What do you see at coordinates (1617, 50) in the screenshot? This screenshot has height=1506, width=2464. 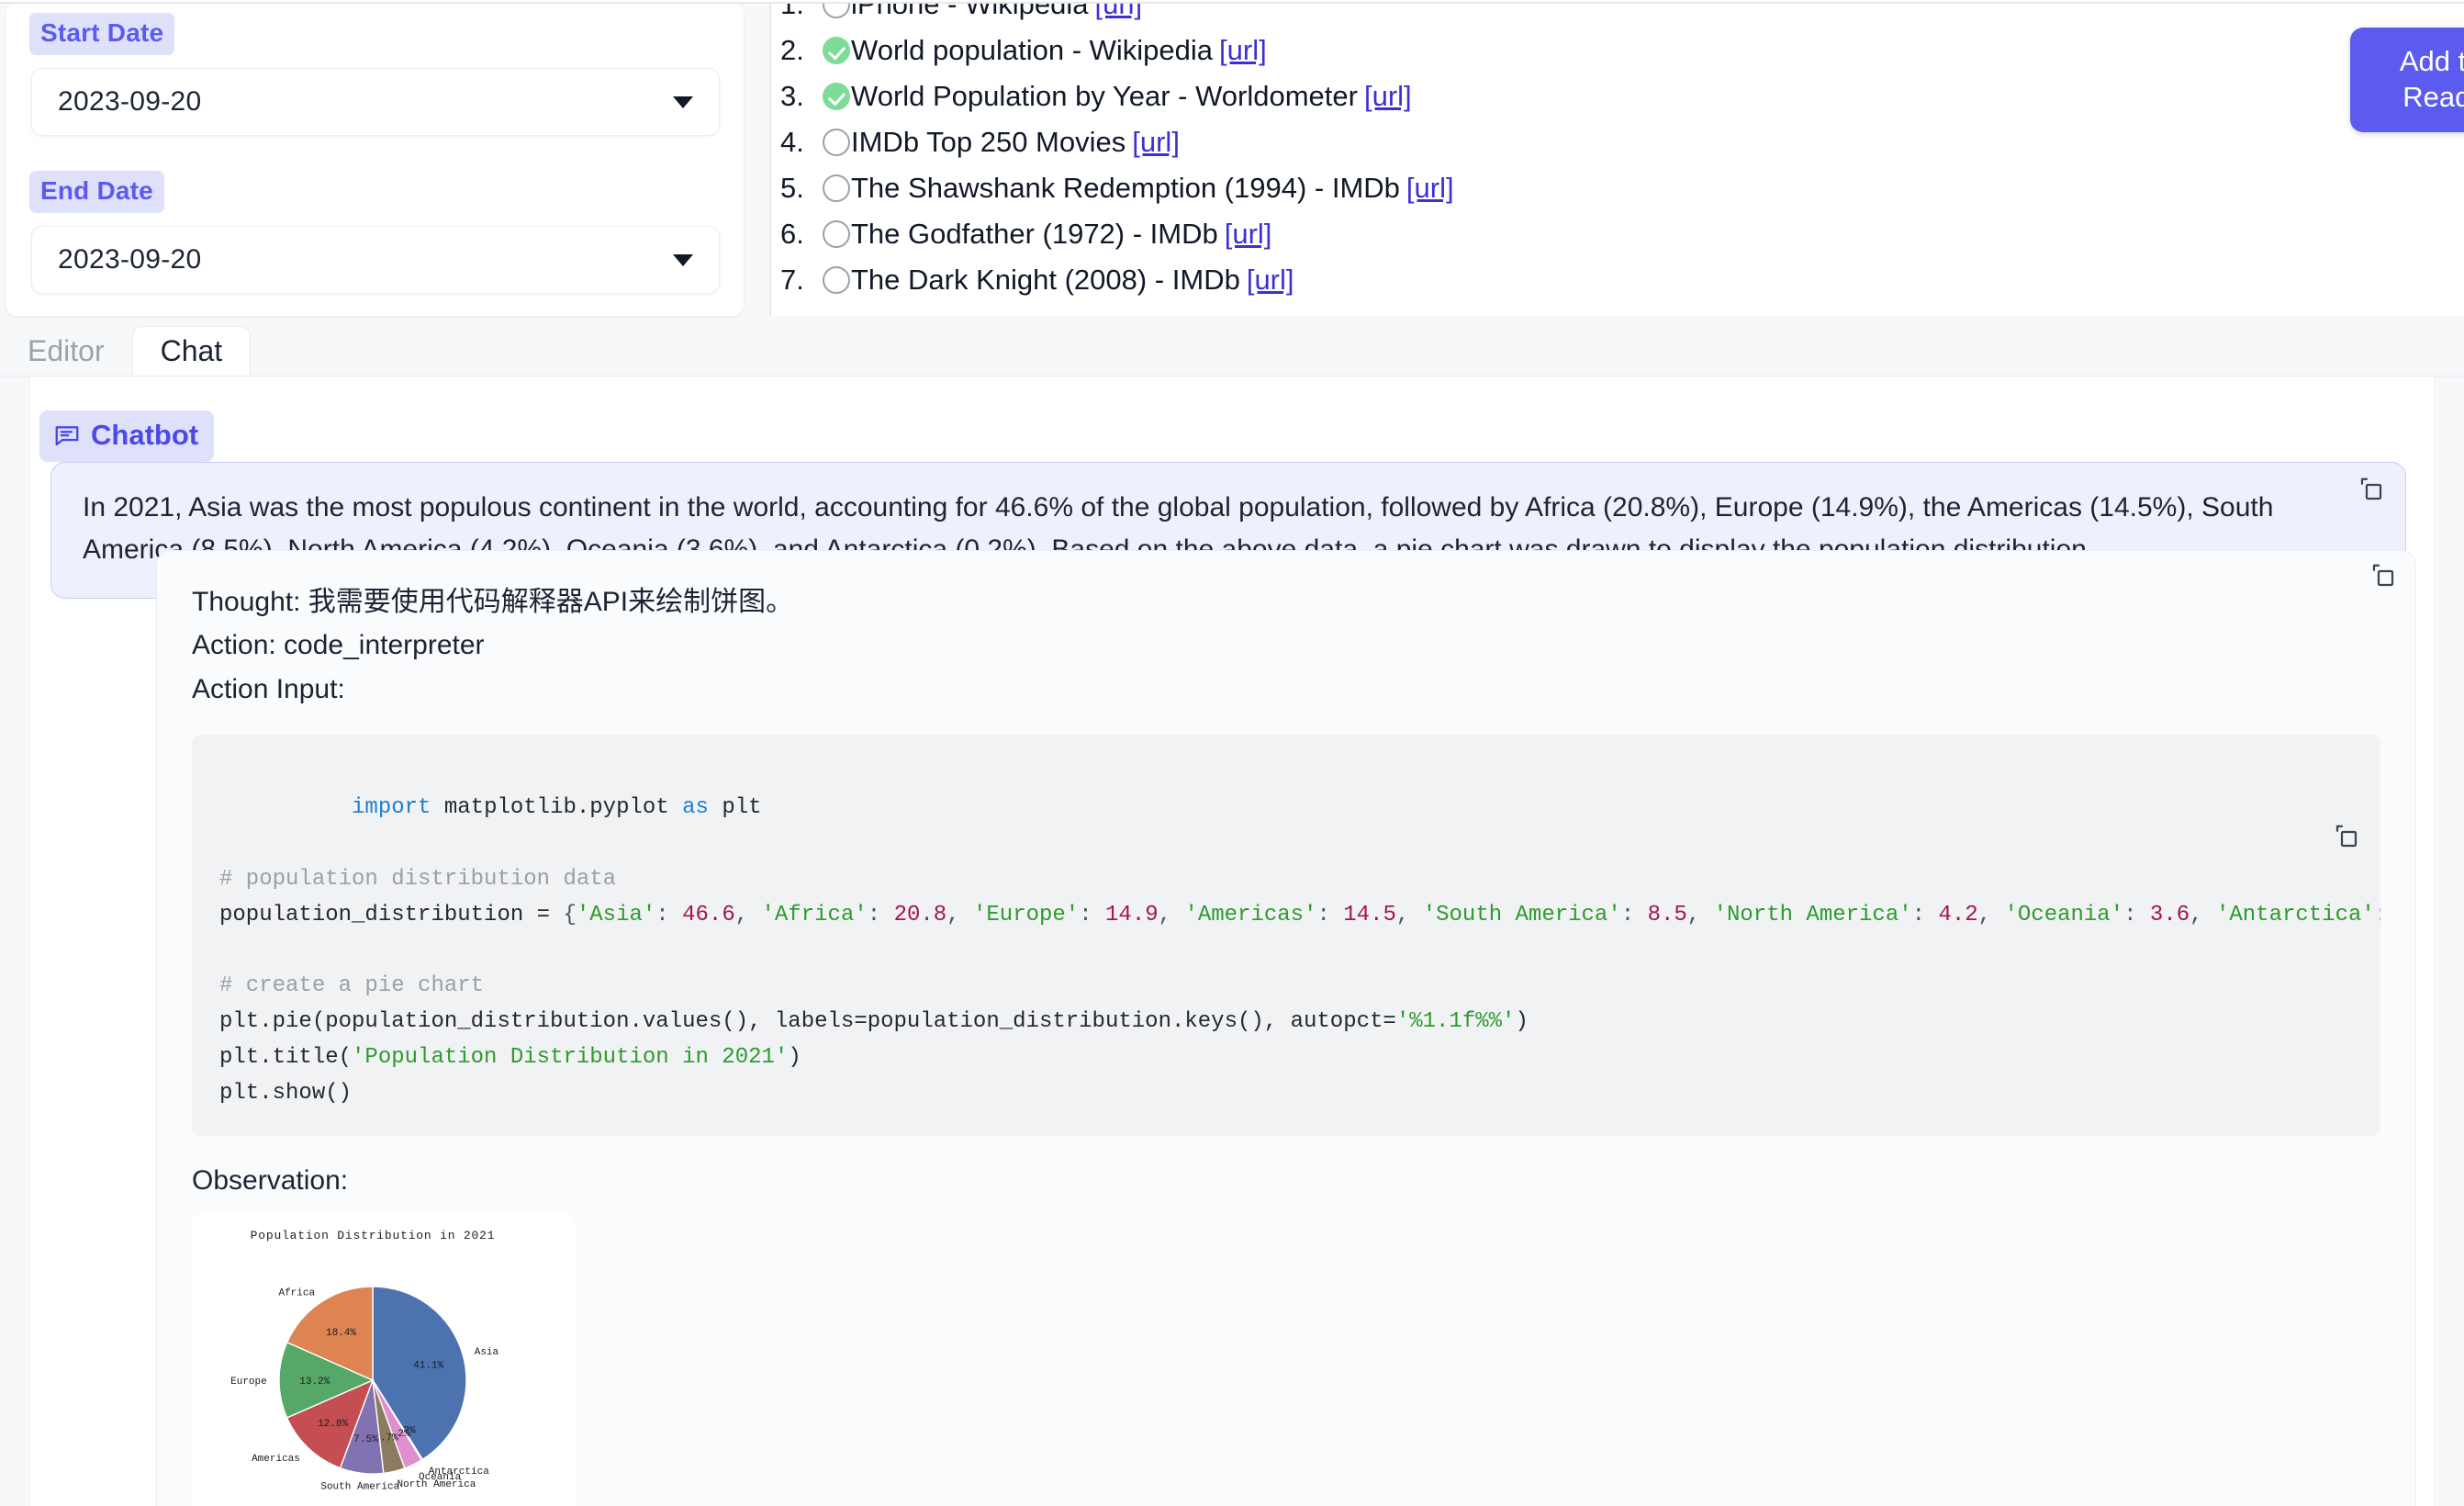 I see `search-result-row: 2. World population - Wikipedia [url]` at bounding box center [1617, 50].